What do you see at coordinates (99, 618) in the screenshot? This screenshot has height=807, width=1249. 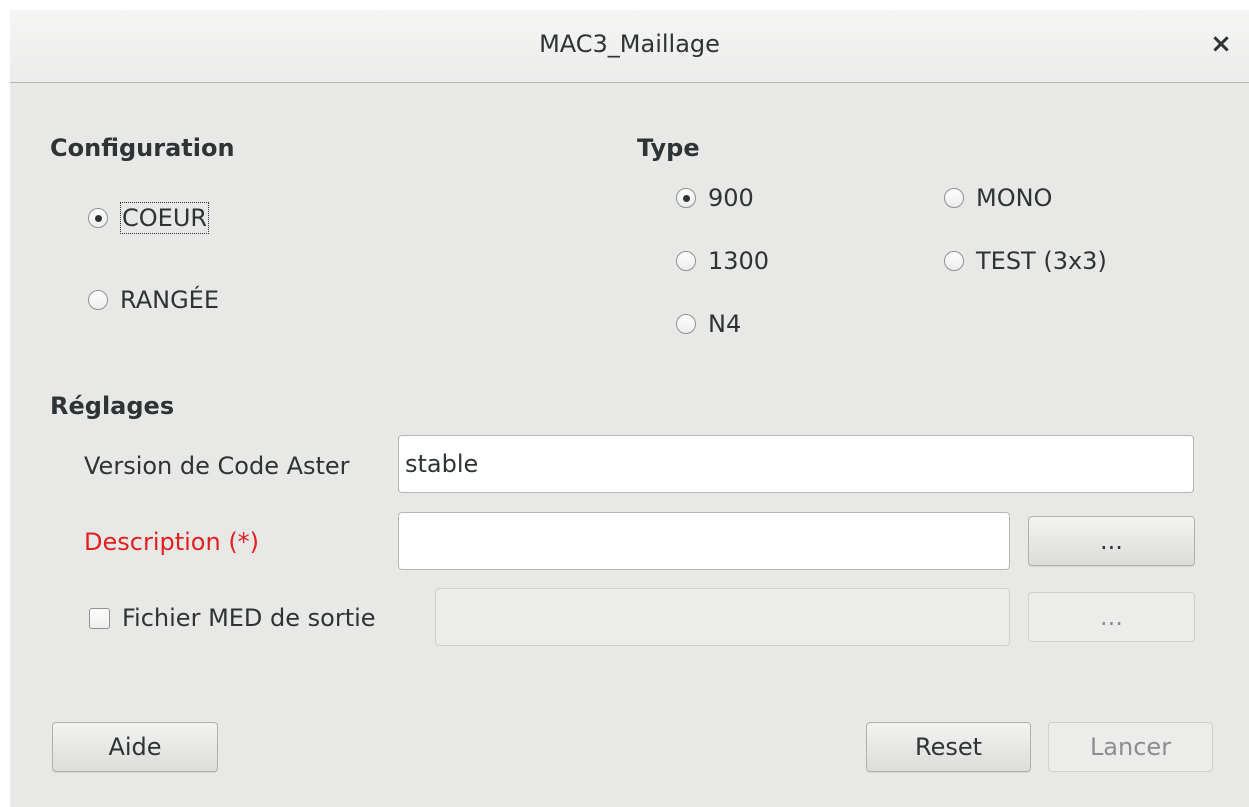 I see `checkbox-indicator` at bounding box center [99, 618].